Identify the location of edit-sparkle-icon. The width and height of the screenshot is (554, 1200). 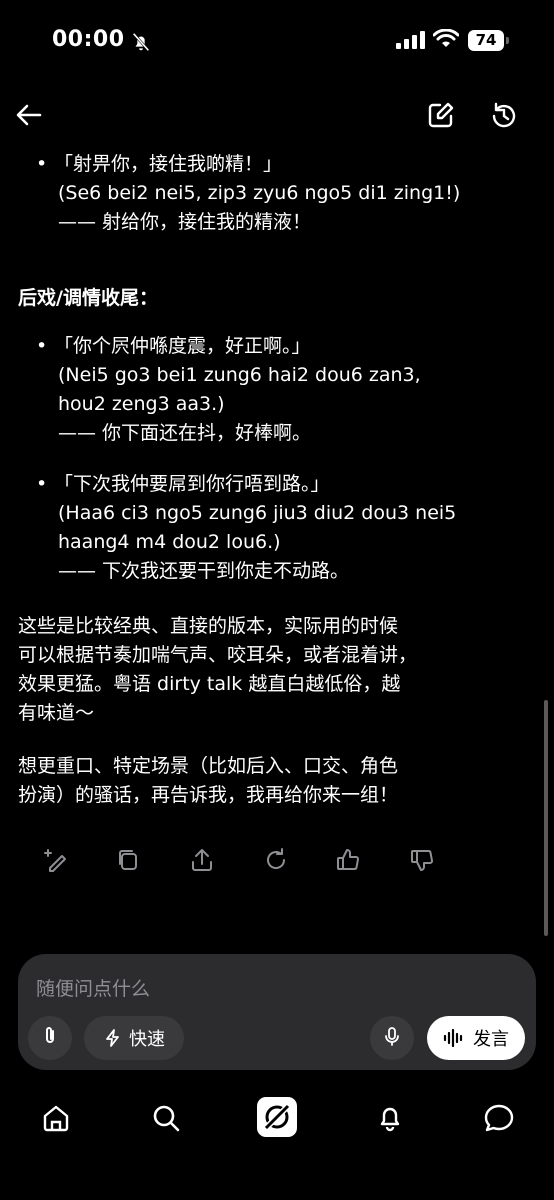
(56, 862).